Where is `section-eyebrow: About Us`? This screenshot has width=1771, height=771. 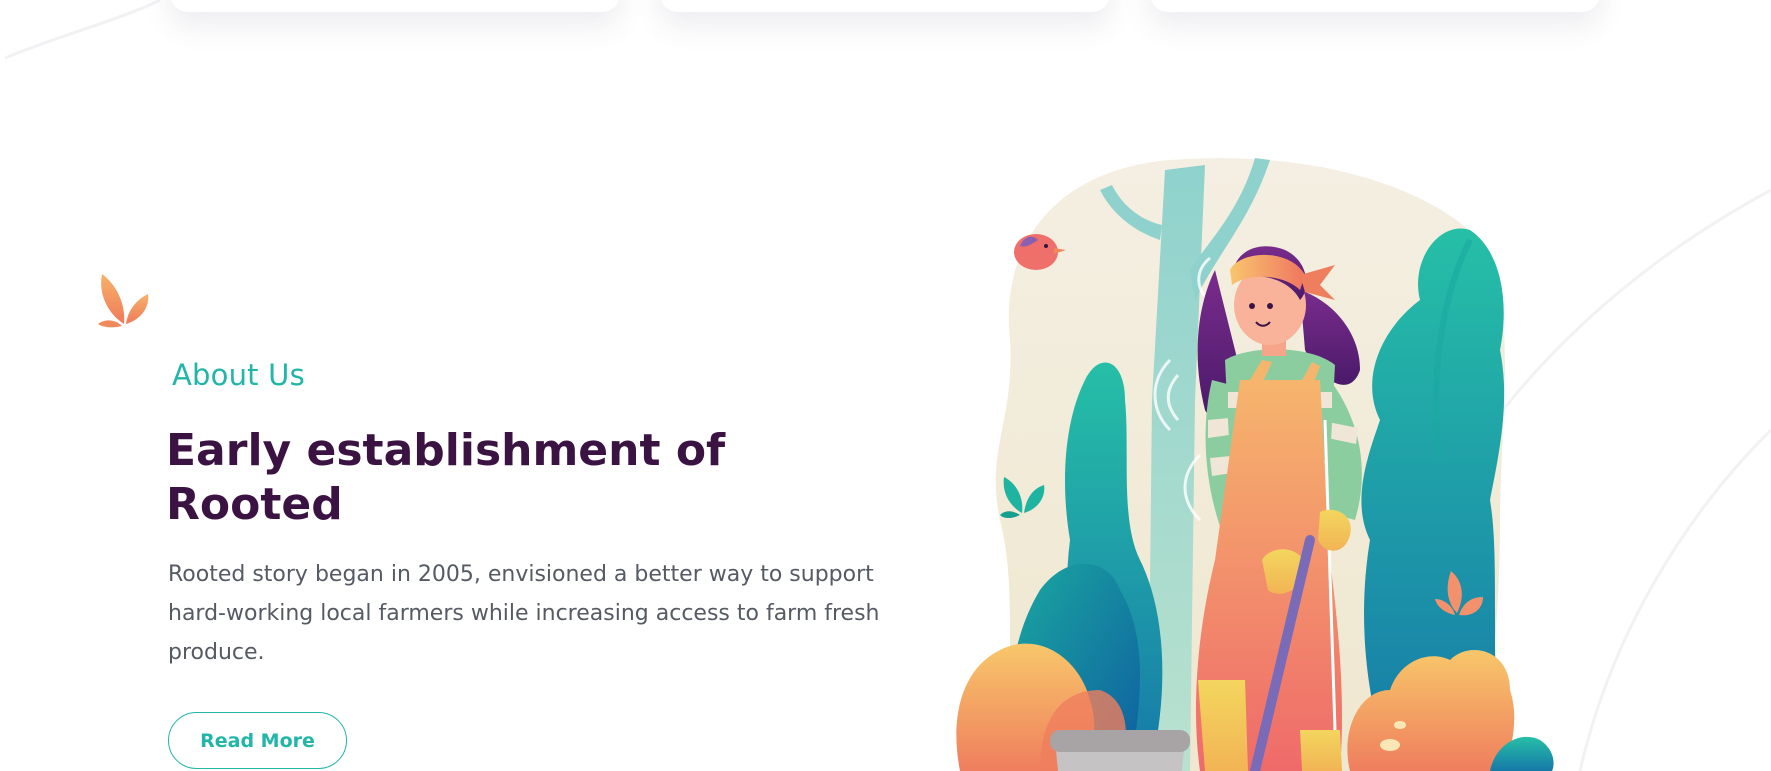 section-eyebrow: About Us is located at coordinates (238, 375).